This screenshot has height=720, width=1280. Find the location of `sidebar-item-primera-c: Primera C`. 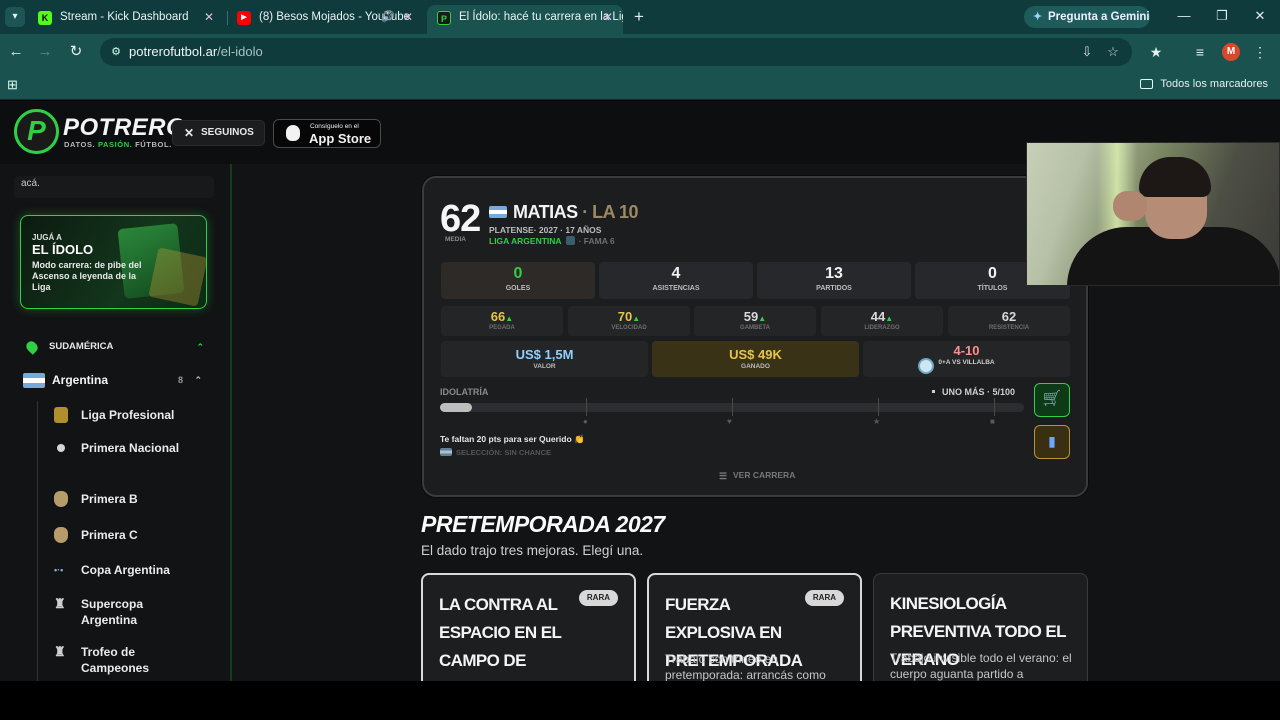

sidebar-item-primera-c: Primera C is located at coordinates (128, 535).